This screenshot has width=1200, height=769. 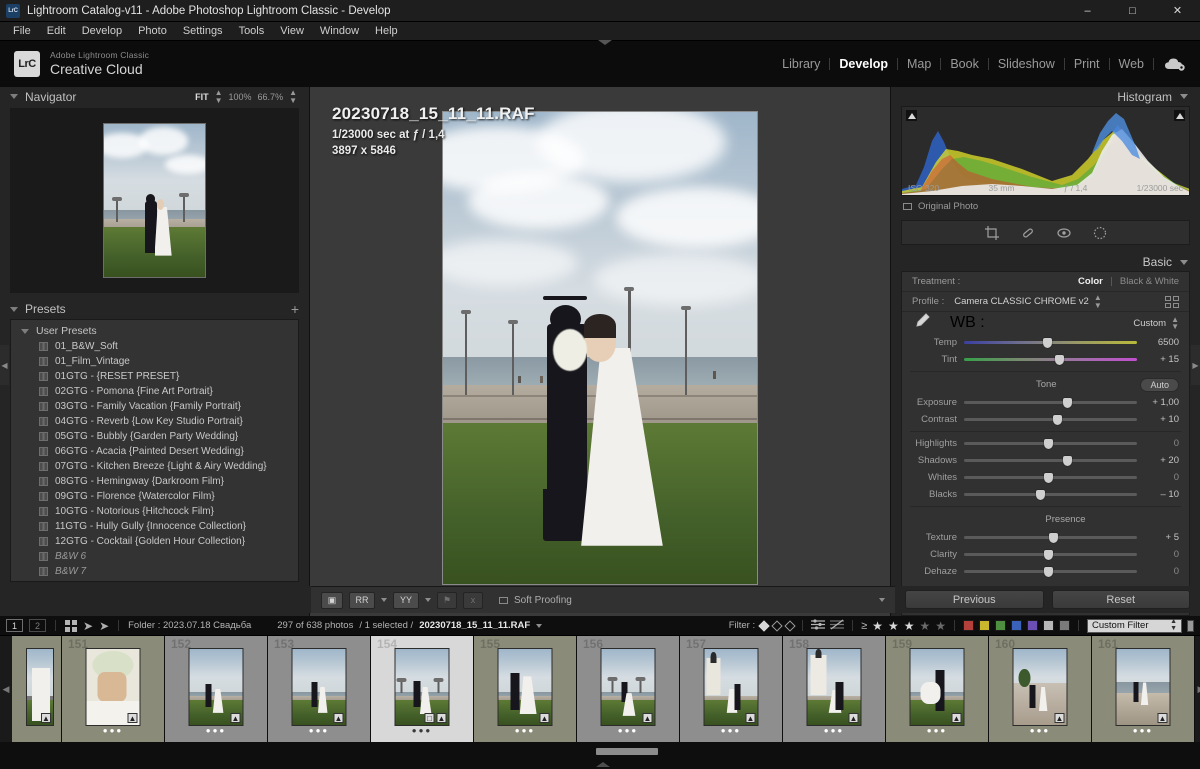 I want to click on treatment-bw-option: Black & White, so click(x=1149, y=281).